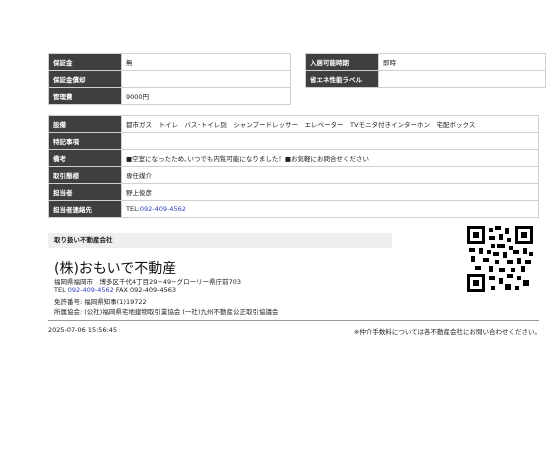  I want to click on remarks-value: ■空室になったため､いつでも内覧可能になりました！■お気軽にお問合せください, so click(330, 158).